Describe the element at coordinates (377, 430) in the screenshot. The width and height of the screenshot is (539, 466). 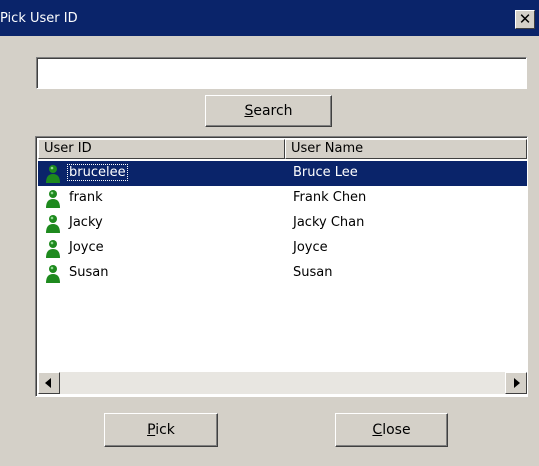
I see `close-button-mnemonic: C` at that location.